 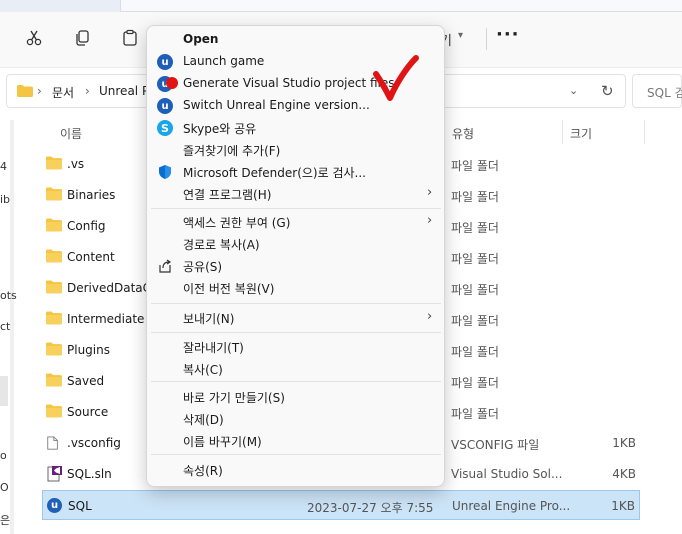 I want to click on file-name: Source, so click(x=88, y=412).